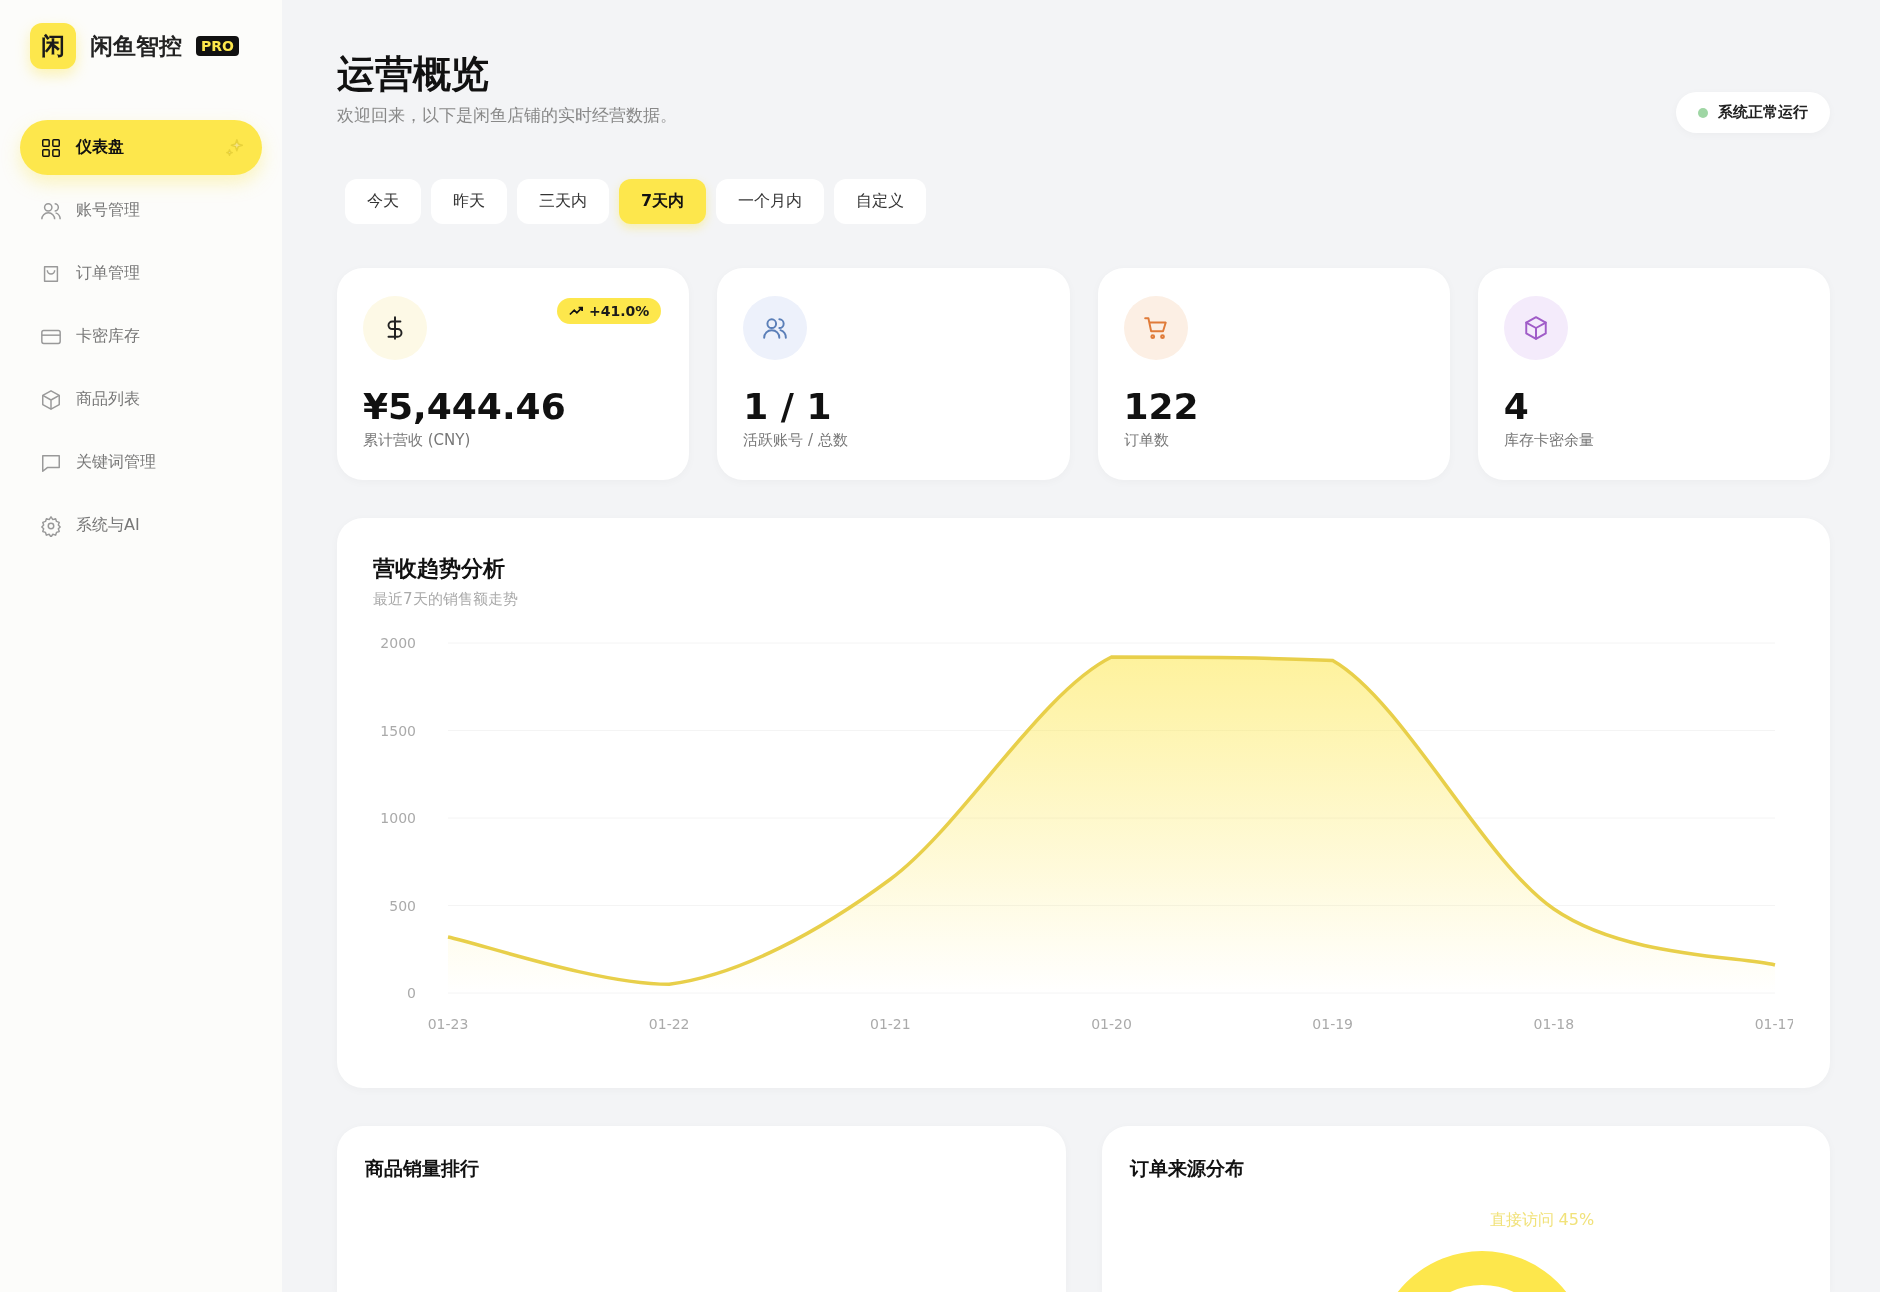 The image size is (1880, 1292). I want to click on page-title: 运营概览, so click(413, 75).